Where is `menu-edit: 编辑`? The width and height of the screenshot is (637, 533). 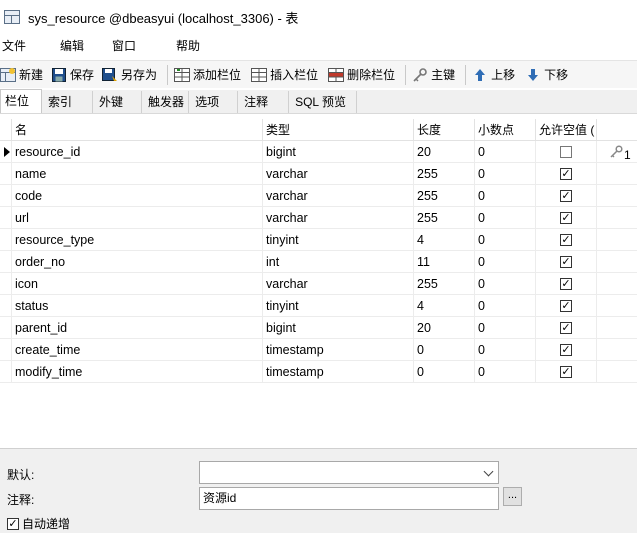
menu-edit: 编辑 is located at coordinates (72, 46).